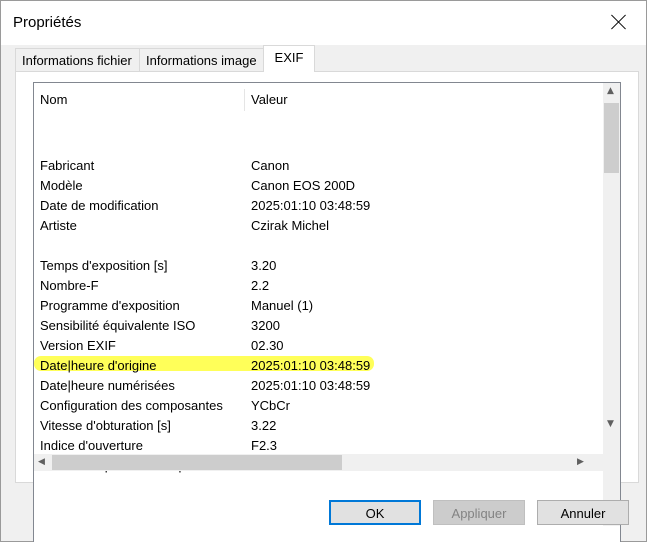  I want to click on table-row: Version EXIF 02.30, so click(314, 345).